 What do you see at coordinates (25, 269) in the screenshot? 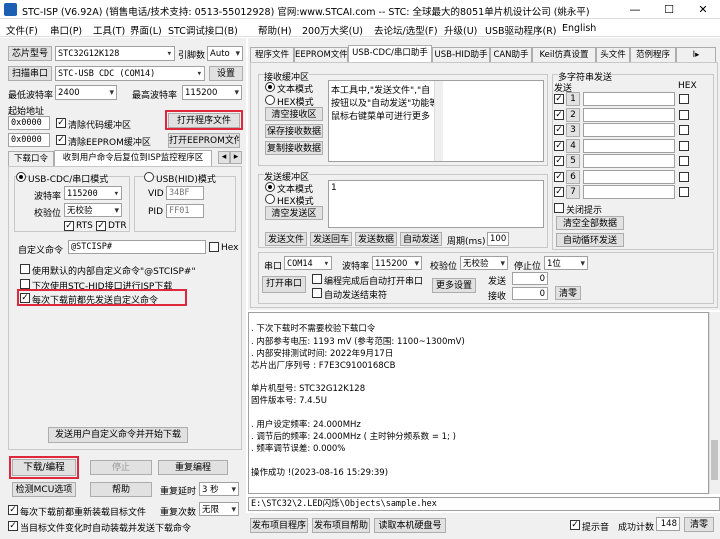
I see `default-command-checkbox` at bounding box center [25, 269].